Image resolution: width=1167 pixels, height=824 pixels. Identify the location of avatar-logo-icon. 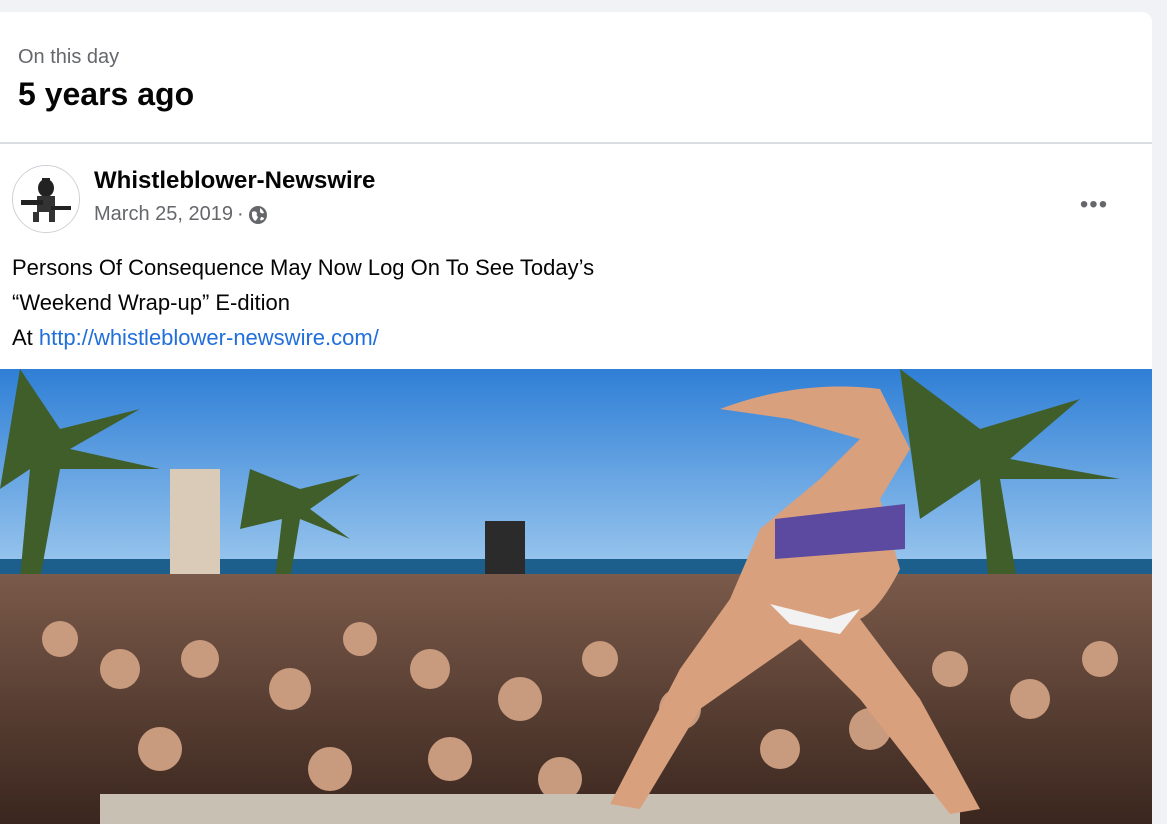
(46, 199).